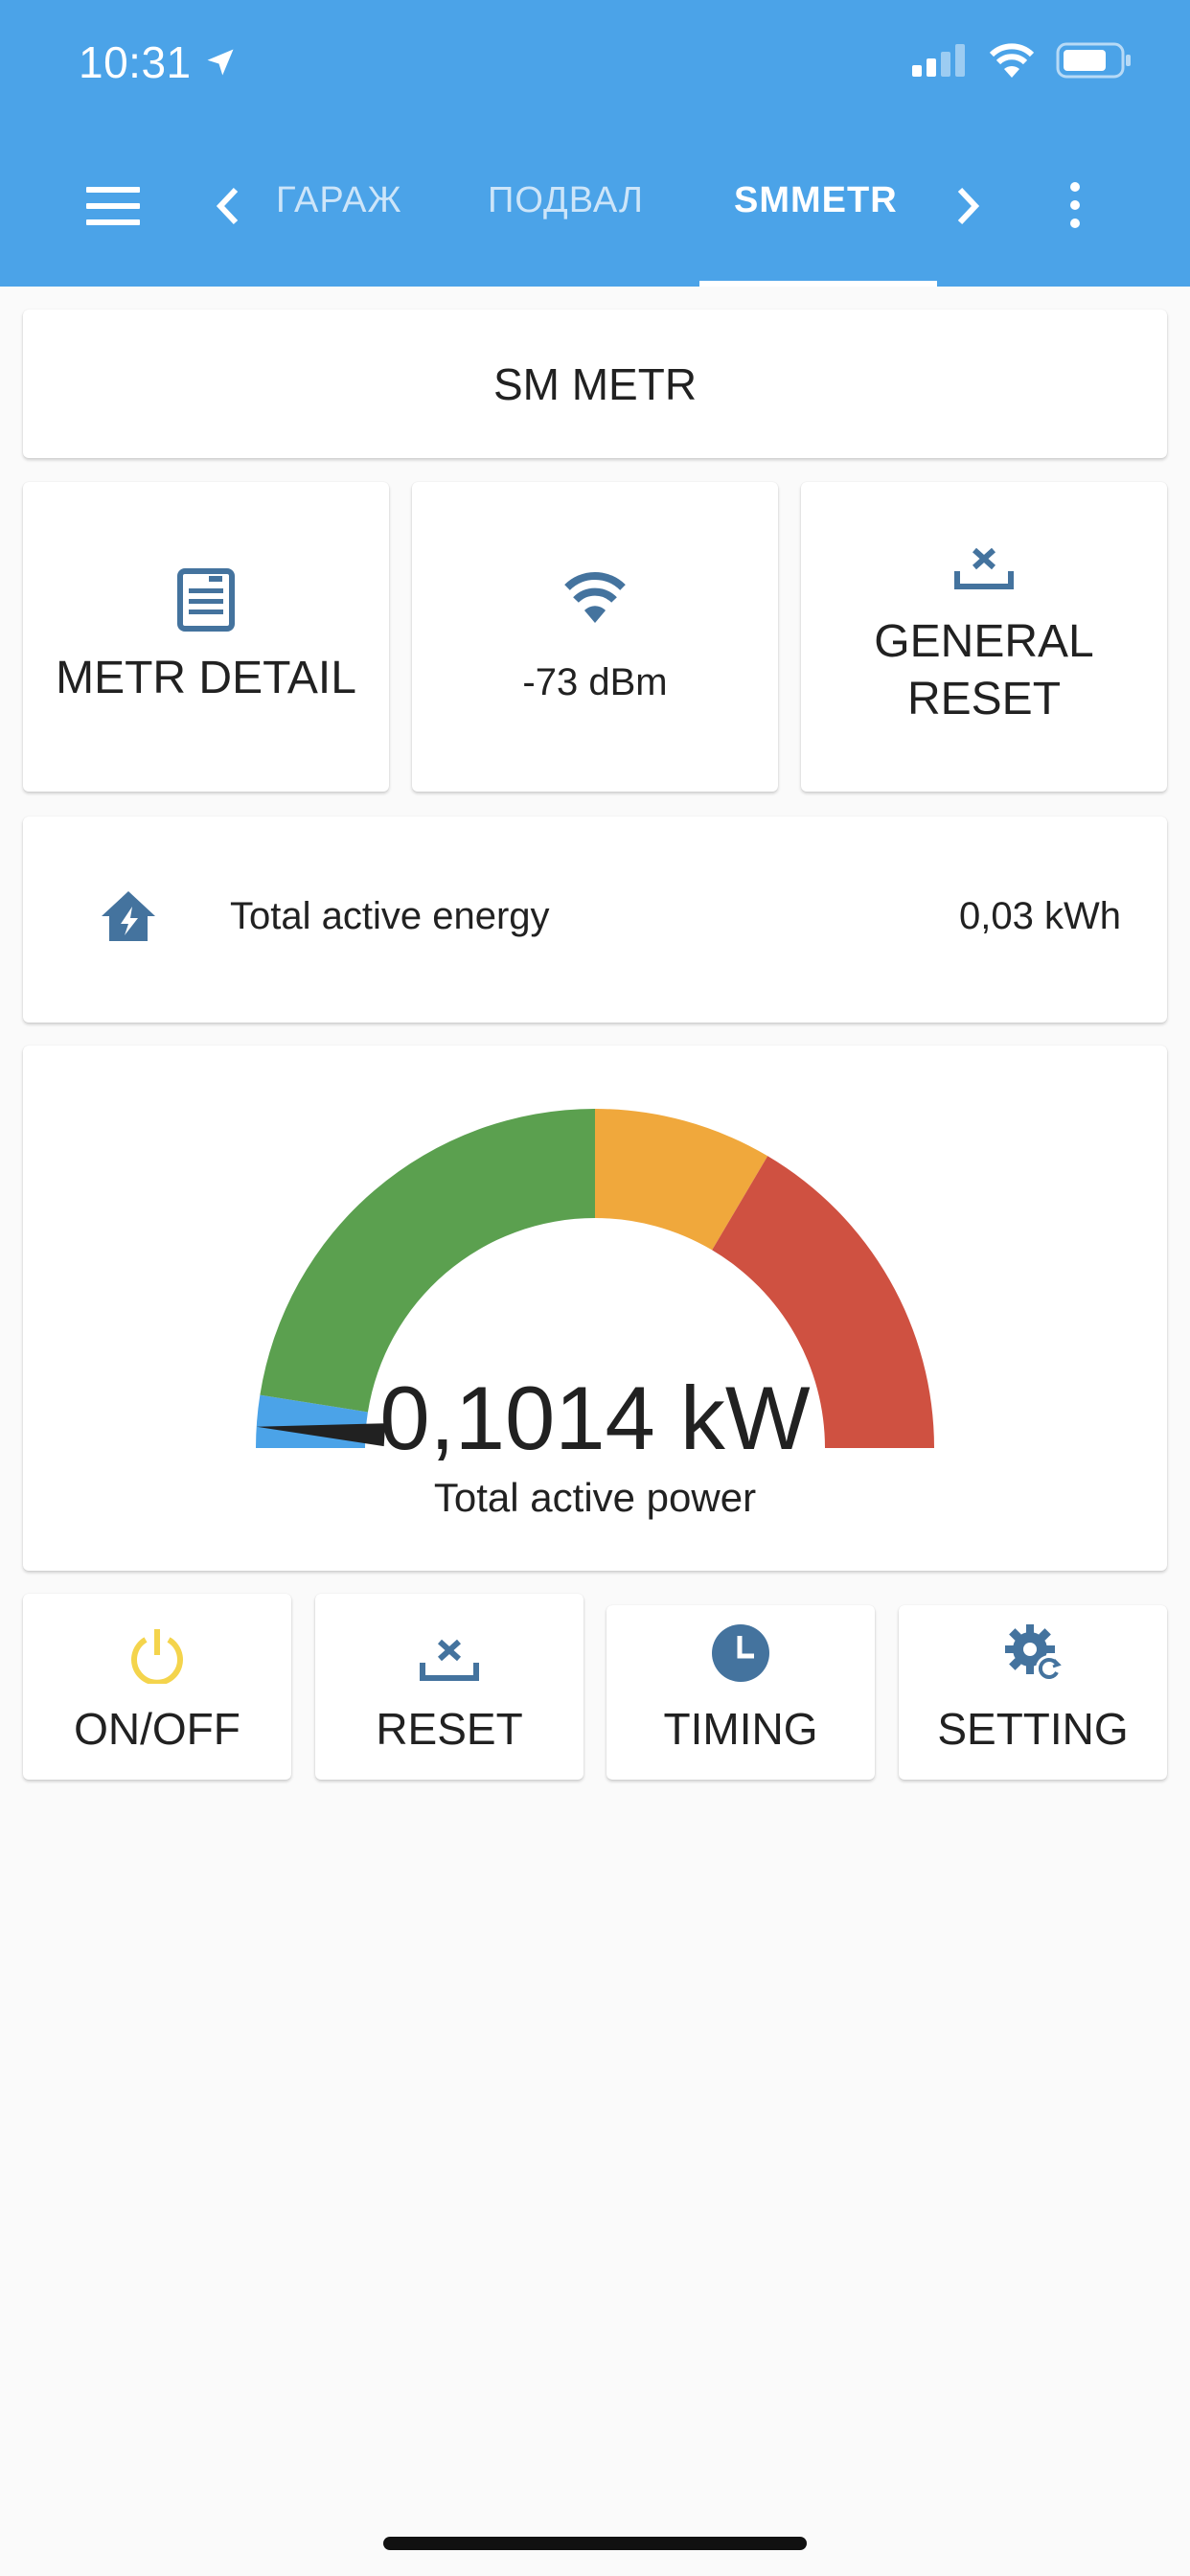 The image size is (1190, 2576). I want to click on energy-name: Total active energy, so click(390, 916).